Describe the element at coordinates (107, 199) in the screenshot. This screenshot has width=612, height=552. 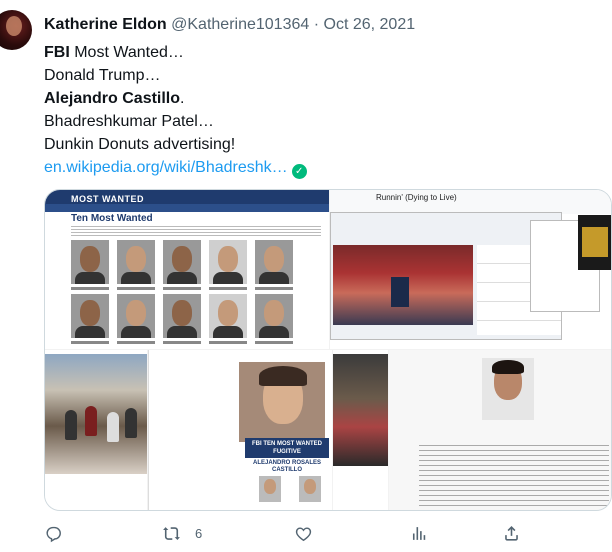
I see `fbi-header-title: MOST WANTED` at that location.